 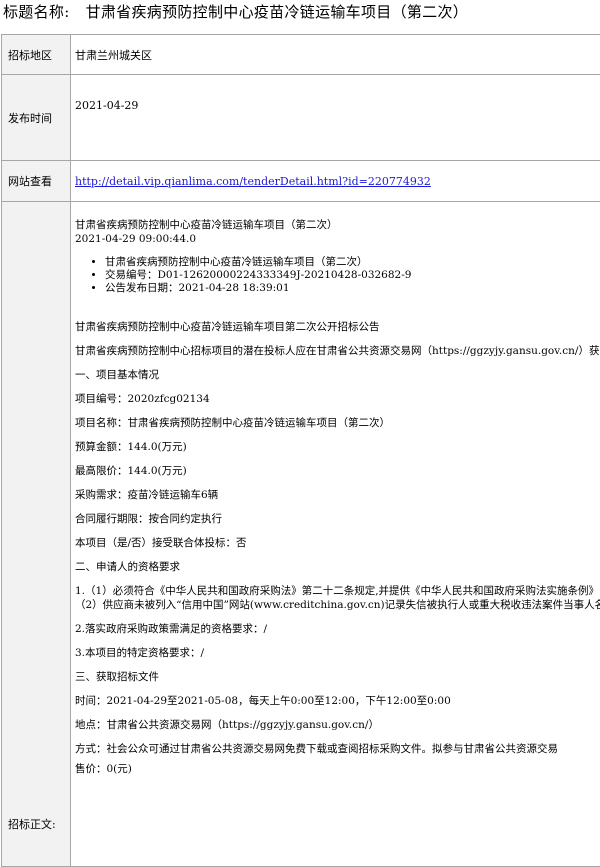 I want to click on max-price: 最高限价：144.0(万元), so click(x=337, y=471).